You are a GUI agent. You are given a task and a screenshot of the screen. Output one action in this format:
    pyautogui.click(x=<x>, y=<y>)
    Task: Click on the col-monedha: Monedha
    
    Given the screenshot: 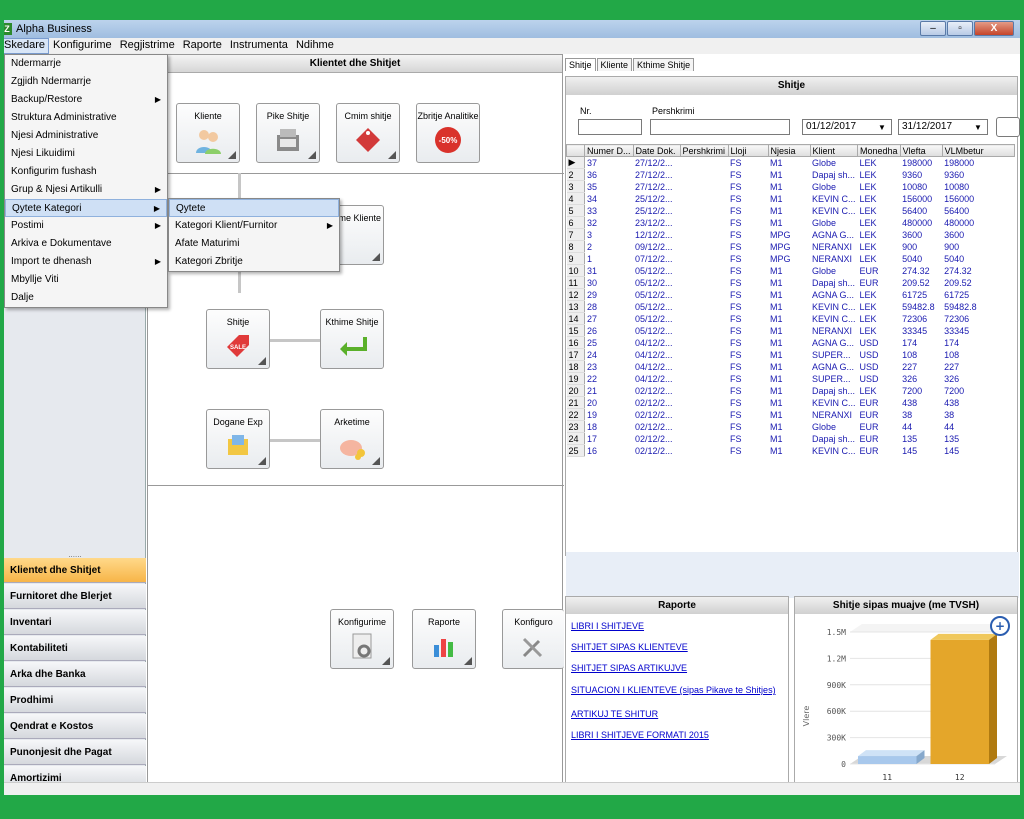 What is the action you would take?
    pyautogui.click(x=879, y=150)
    